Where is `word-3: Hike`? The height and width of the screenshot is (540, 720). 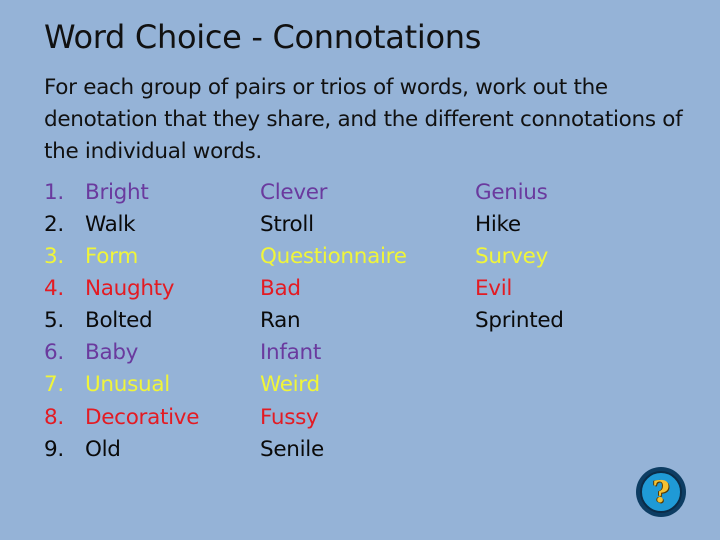 word-3: Hike is located at coordinates (498, 224).